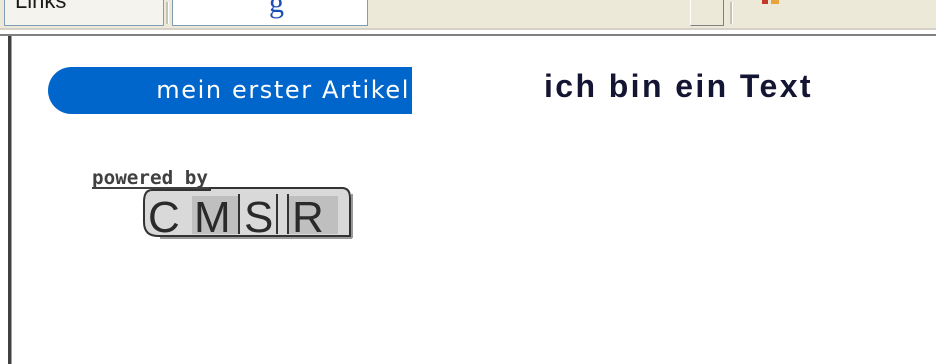 Image resolution: width=936 pixels, height=364 pixels. I want to click on links-bar: Links, so click(84, 13).